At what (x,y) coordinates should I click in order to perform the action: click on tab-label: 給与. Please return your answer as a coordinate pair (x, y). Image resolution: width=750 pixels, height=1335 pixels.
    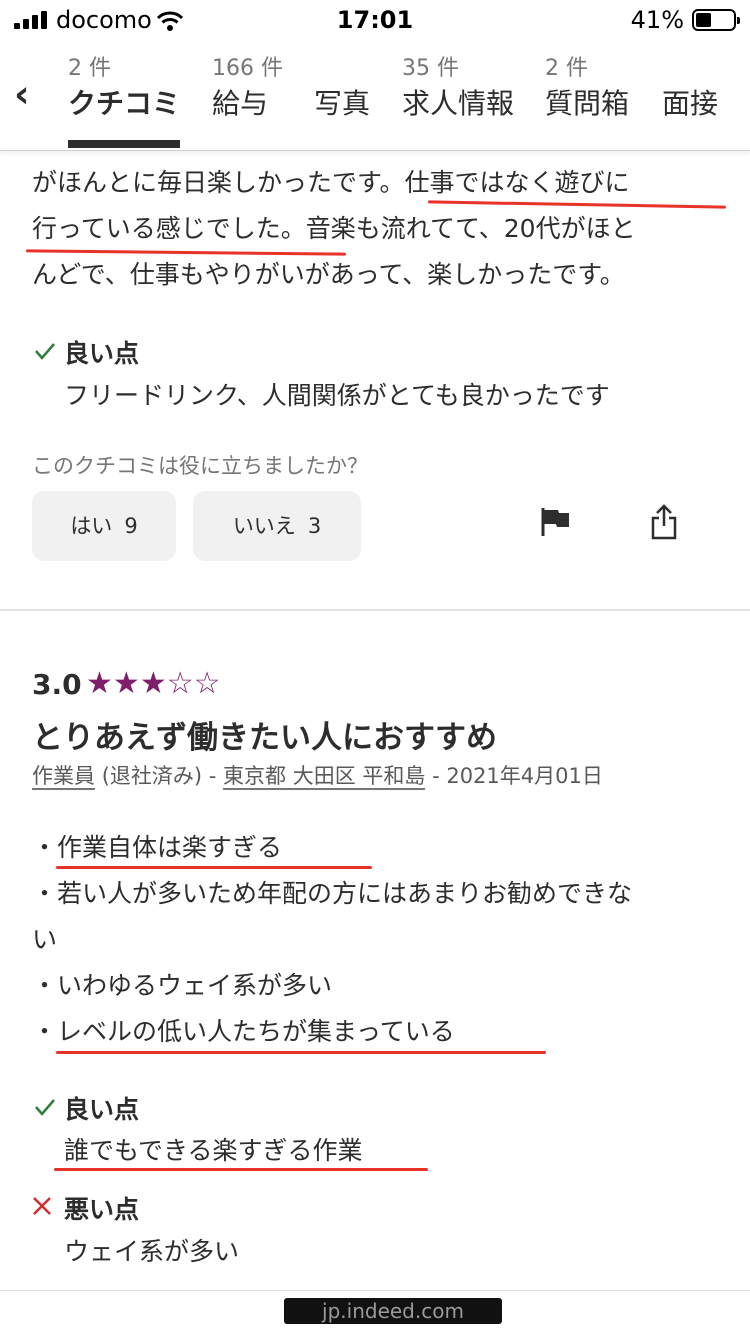
    Looking at the image, I should click on (240, 103).